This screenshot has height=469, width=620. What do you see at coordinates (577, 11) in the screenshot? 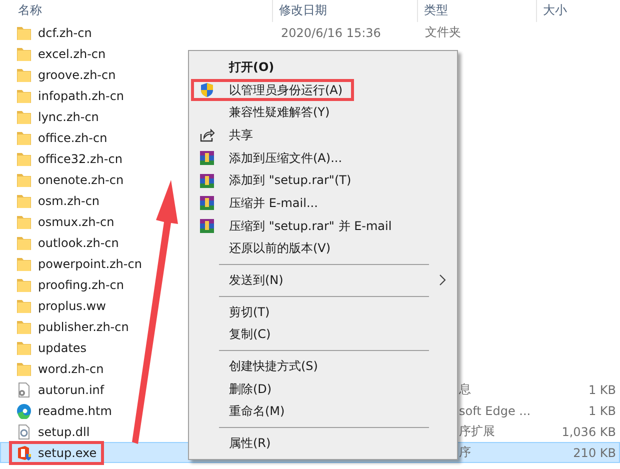
I see `column-header: 大小` at bounding box center [577, 11].